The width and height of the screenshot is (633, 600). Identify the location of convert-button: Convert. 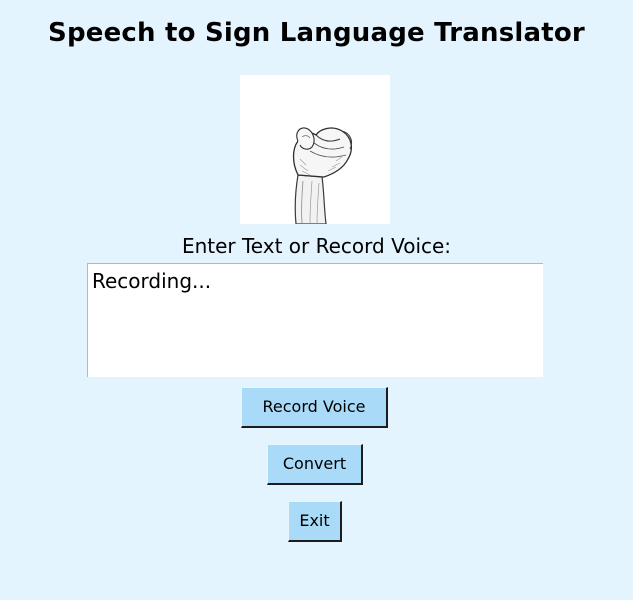
(315, 464).